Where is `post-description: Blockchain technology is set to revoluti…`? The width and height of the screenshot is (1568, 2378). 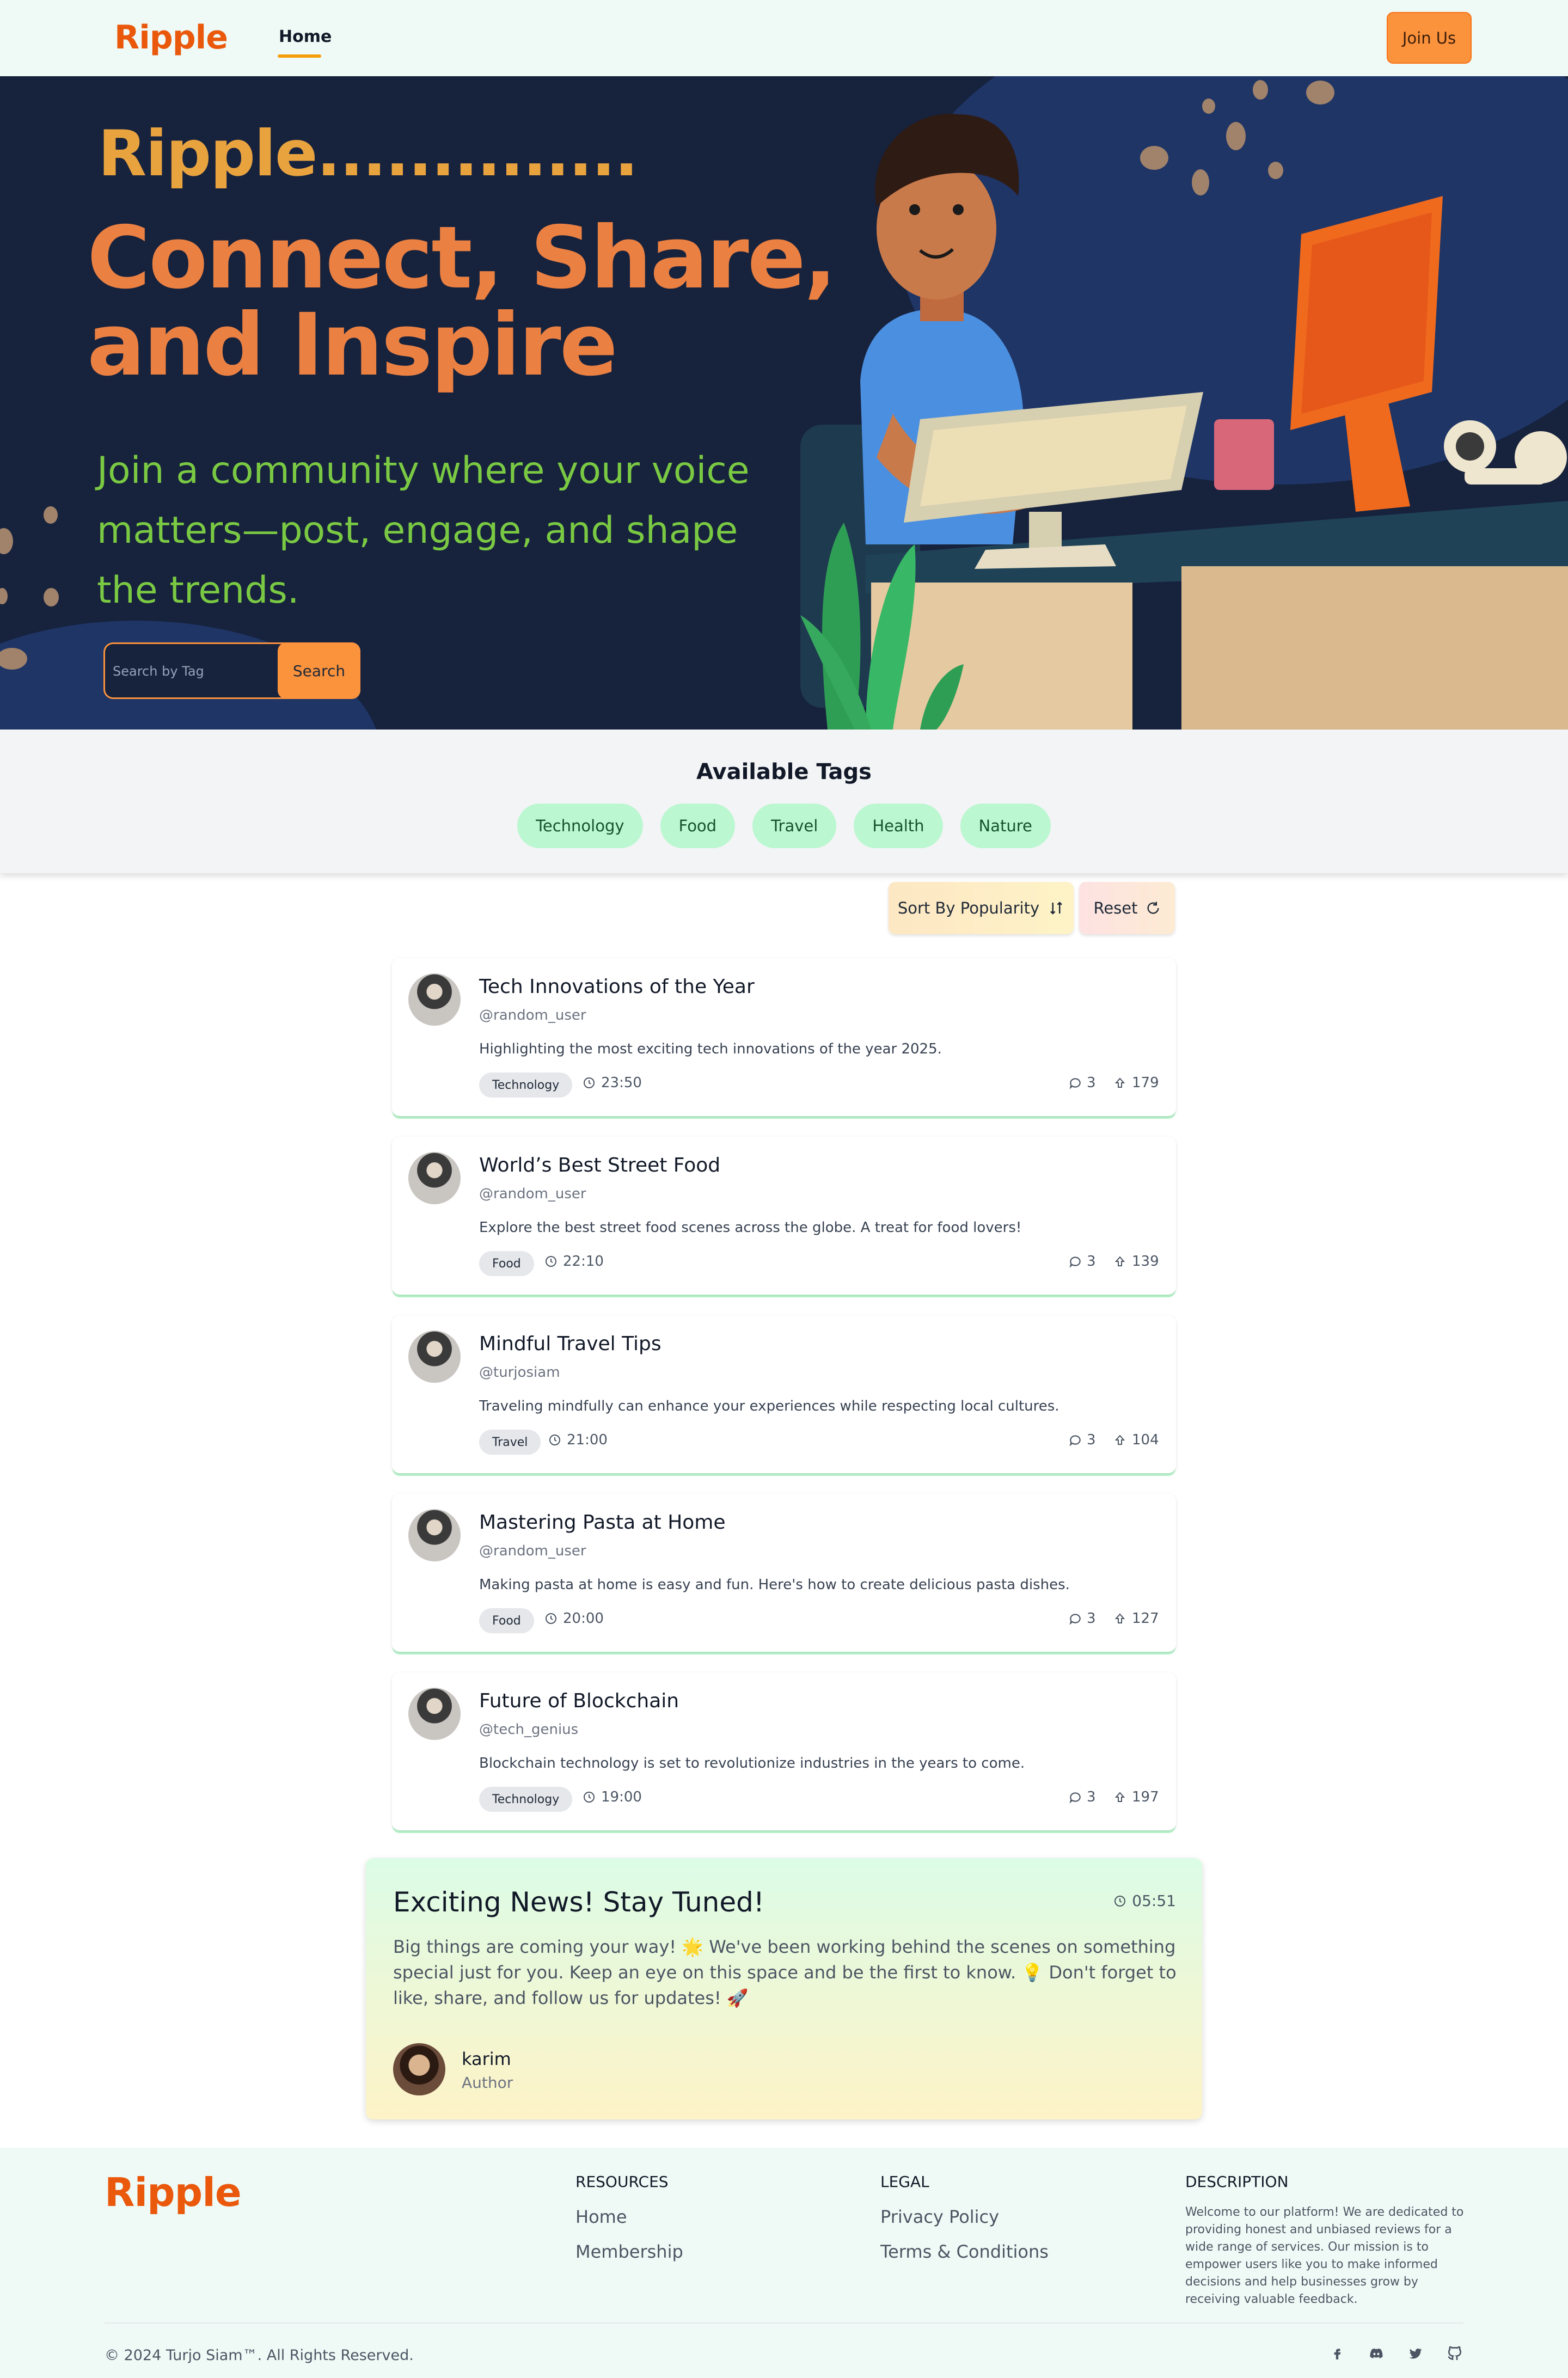 post-description: Blockchain technology is set to revoluti… is located at coordinates (752, 1763).